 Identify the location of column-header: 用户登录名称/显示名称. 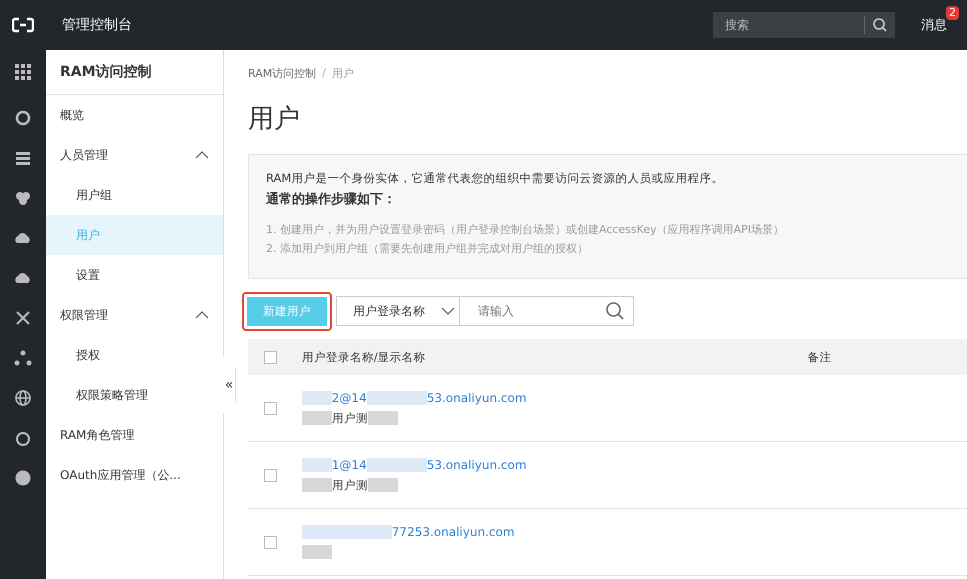
(414, 357).